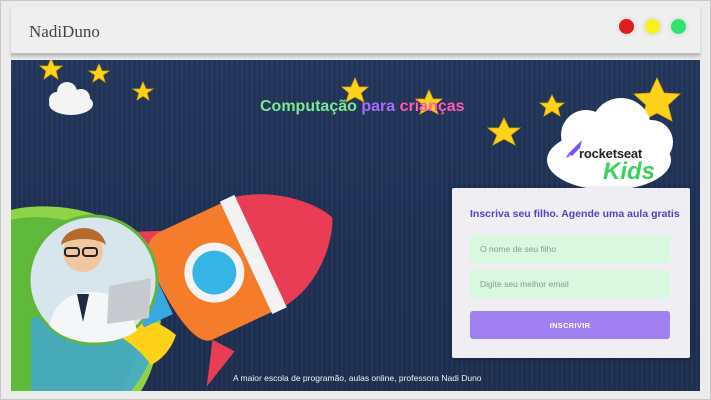 The image size is (711, 400). Describe the element at coordinates (432, 106) in the screenshot. I see `headline-word-3: crianças` at that location.